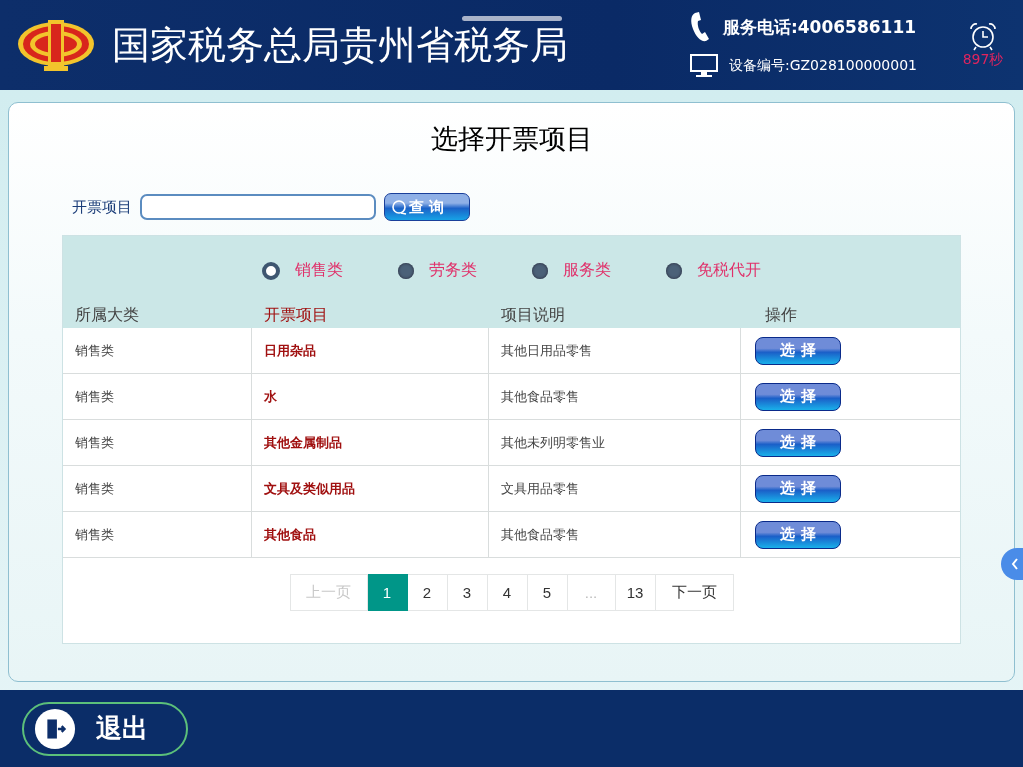  Describe the element at coordinates (819, 27) in the screenshot. I see `service-phone: 服务电话:4006586111` at that location.